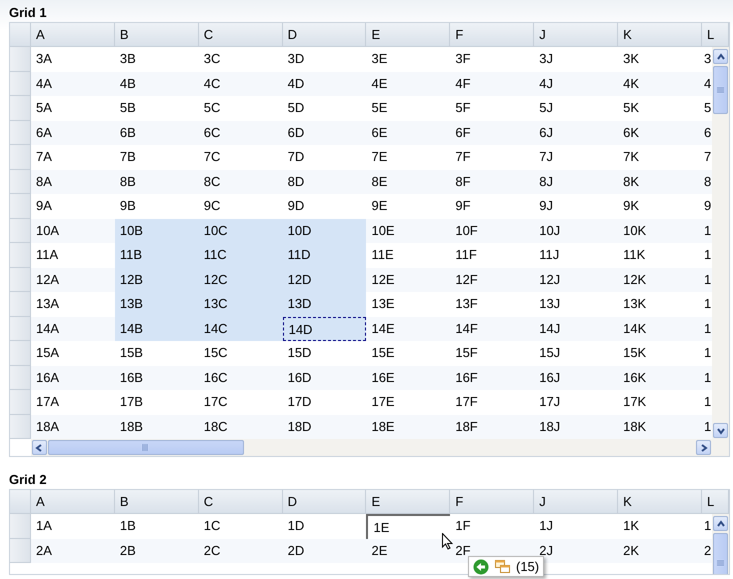 Image resolution: width=733 pixels, height=579 pixels. What do you see at coordinates (240, 353) in the screenshot?
I see `table-cell: 15C` at bounding box center [240, 353].